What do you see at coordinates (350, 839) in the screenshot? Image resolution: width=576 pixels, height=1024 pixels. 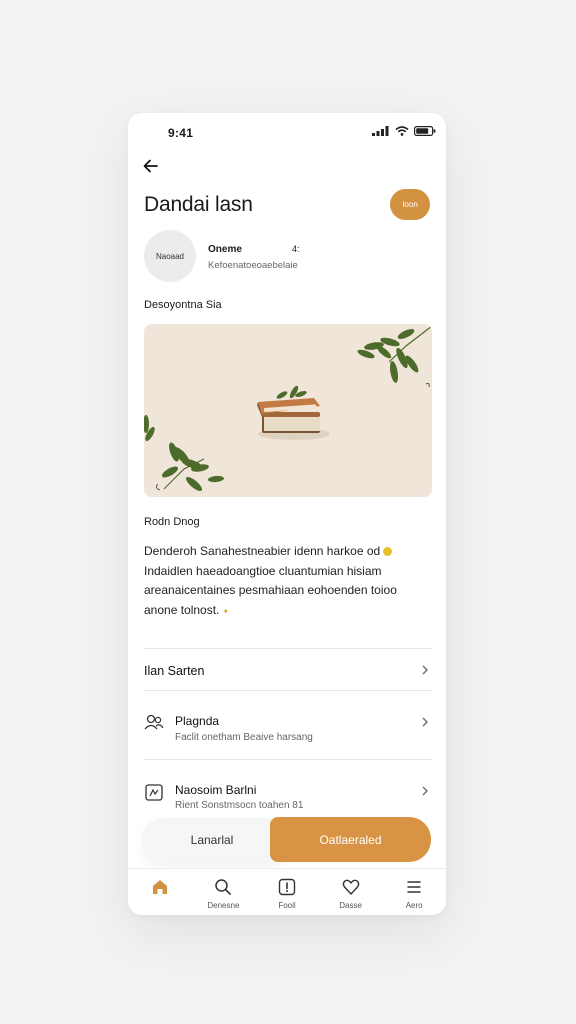 I see `primary-action-button: Oatlaeraled` at bounding box center [350, 839].